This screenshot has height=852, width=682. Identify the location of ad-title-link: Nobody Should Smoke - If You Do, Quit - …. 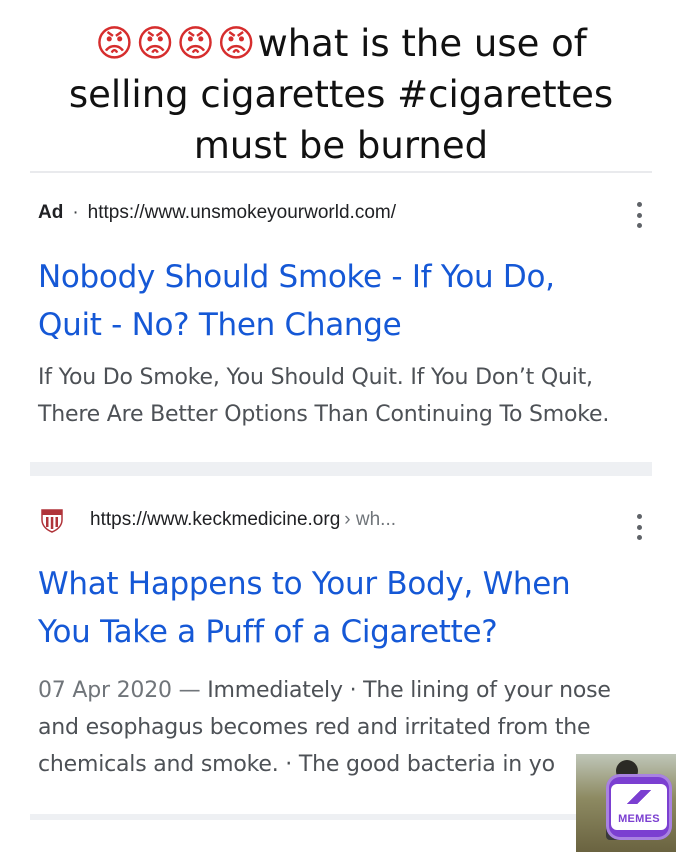
(341, 301).